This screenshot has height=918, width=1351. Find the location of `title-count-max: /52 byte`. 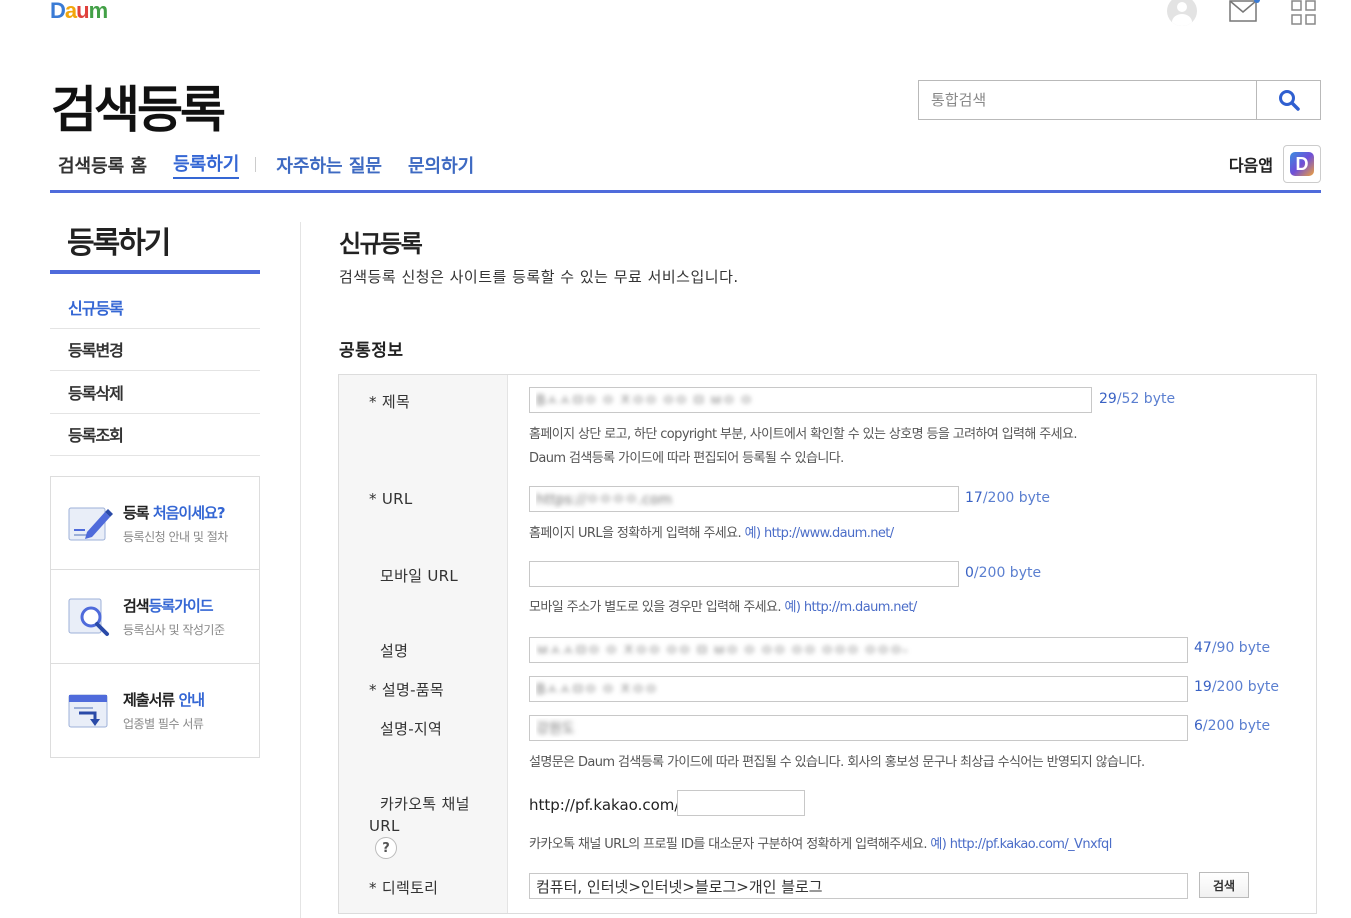

title-count-max: /52 byte is located at coordinates (1146, 399).